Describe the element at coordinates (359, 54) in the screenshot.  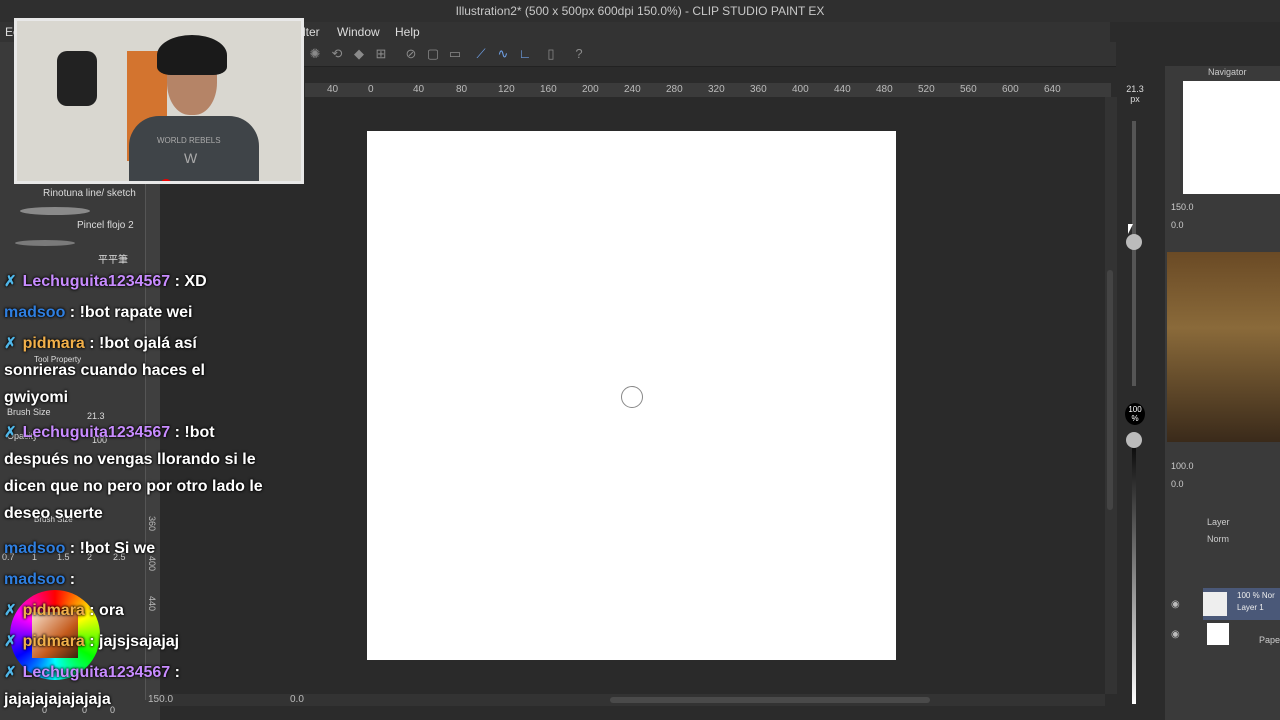
I see `fill-icon: ◆` at that location.